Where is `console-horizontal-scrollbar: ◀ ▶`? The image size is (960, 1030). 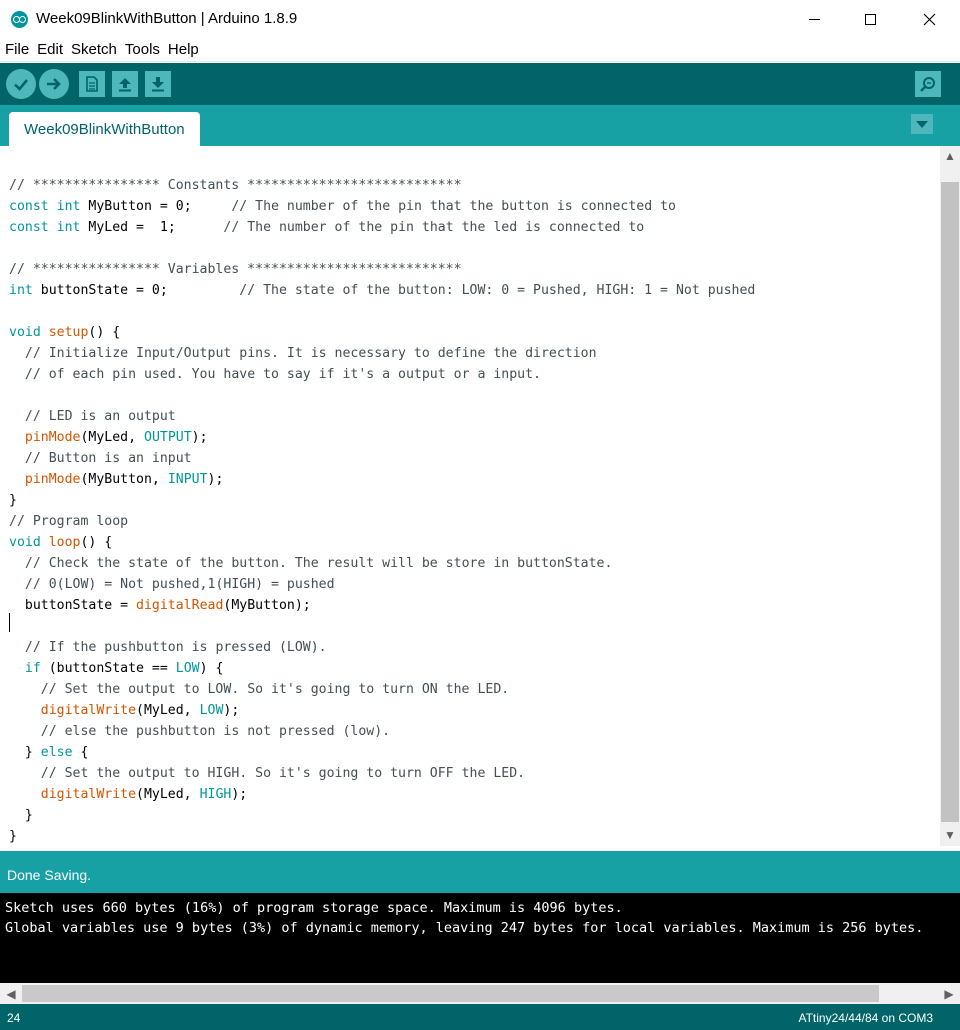 console-horizontal-scrollbar: ◀ ▶ is located at coordinates (480, 993).